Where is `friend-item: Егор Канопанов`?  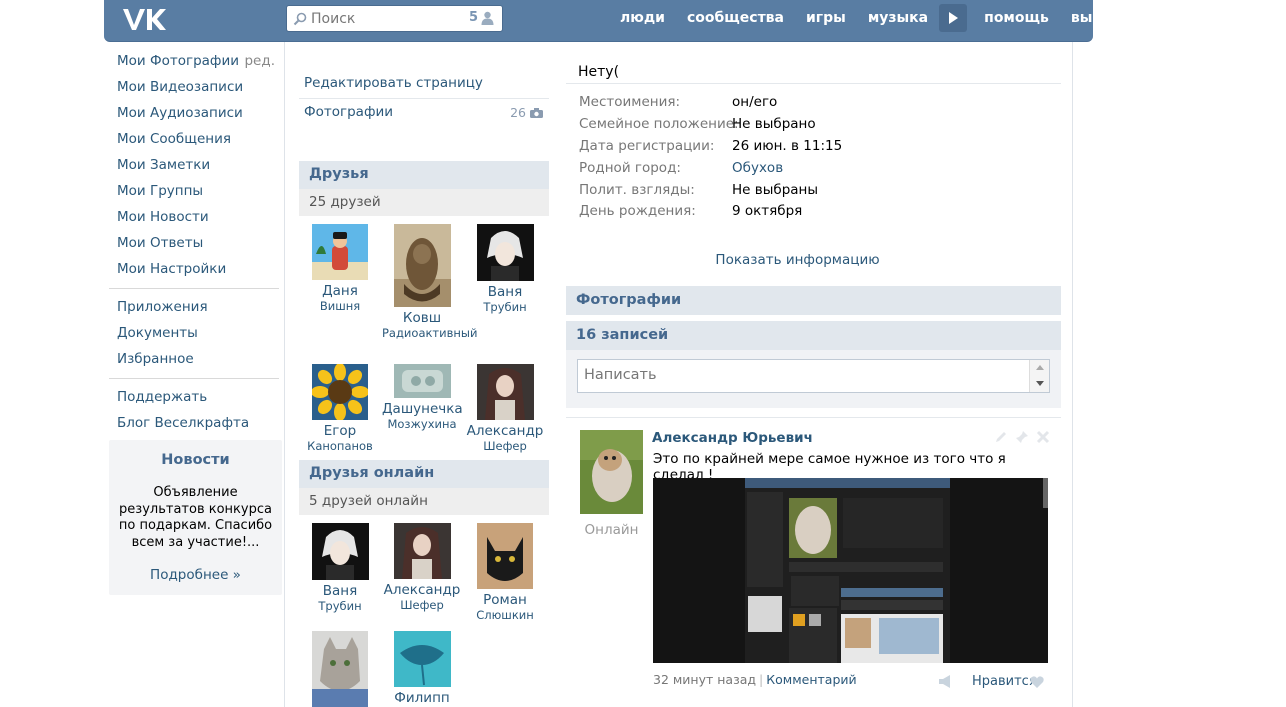 friend-item: Егор Канопанов is located at coordinates (340, 409).